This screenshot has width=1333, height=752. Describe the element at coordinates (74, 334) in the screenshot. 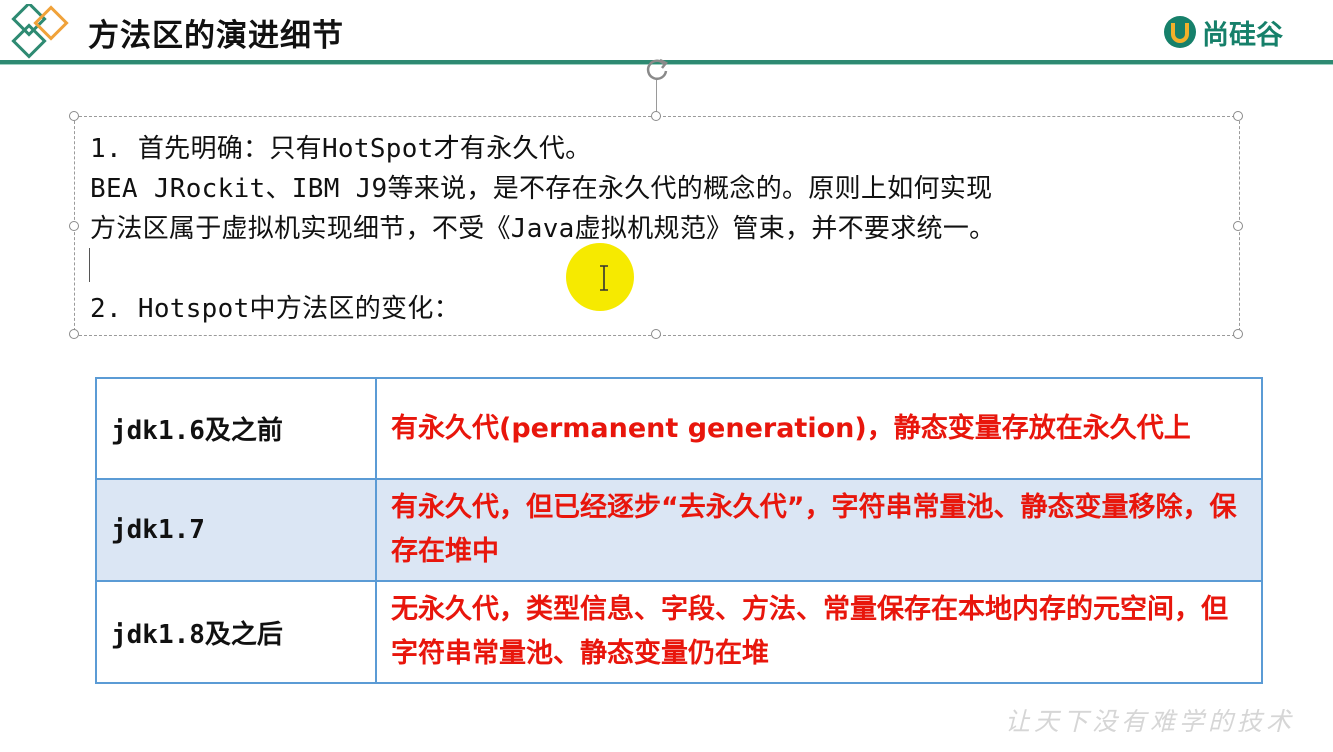

I see `resize-handle-bottom-left` at that location.